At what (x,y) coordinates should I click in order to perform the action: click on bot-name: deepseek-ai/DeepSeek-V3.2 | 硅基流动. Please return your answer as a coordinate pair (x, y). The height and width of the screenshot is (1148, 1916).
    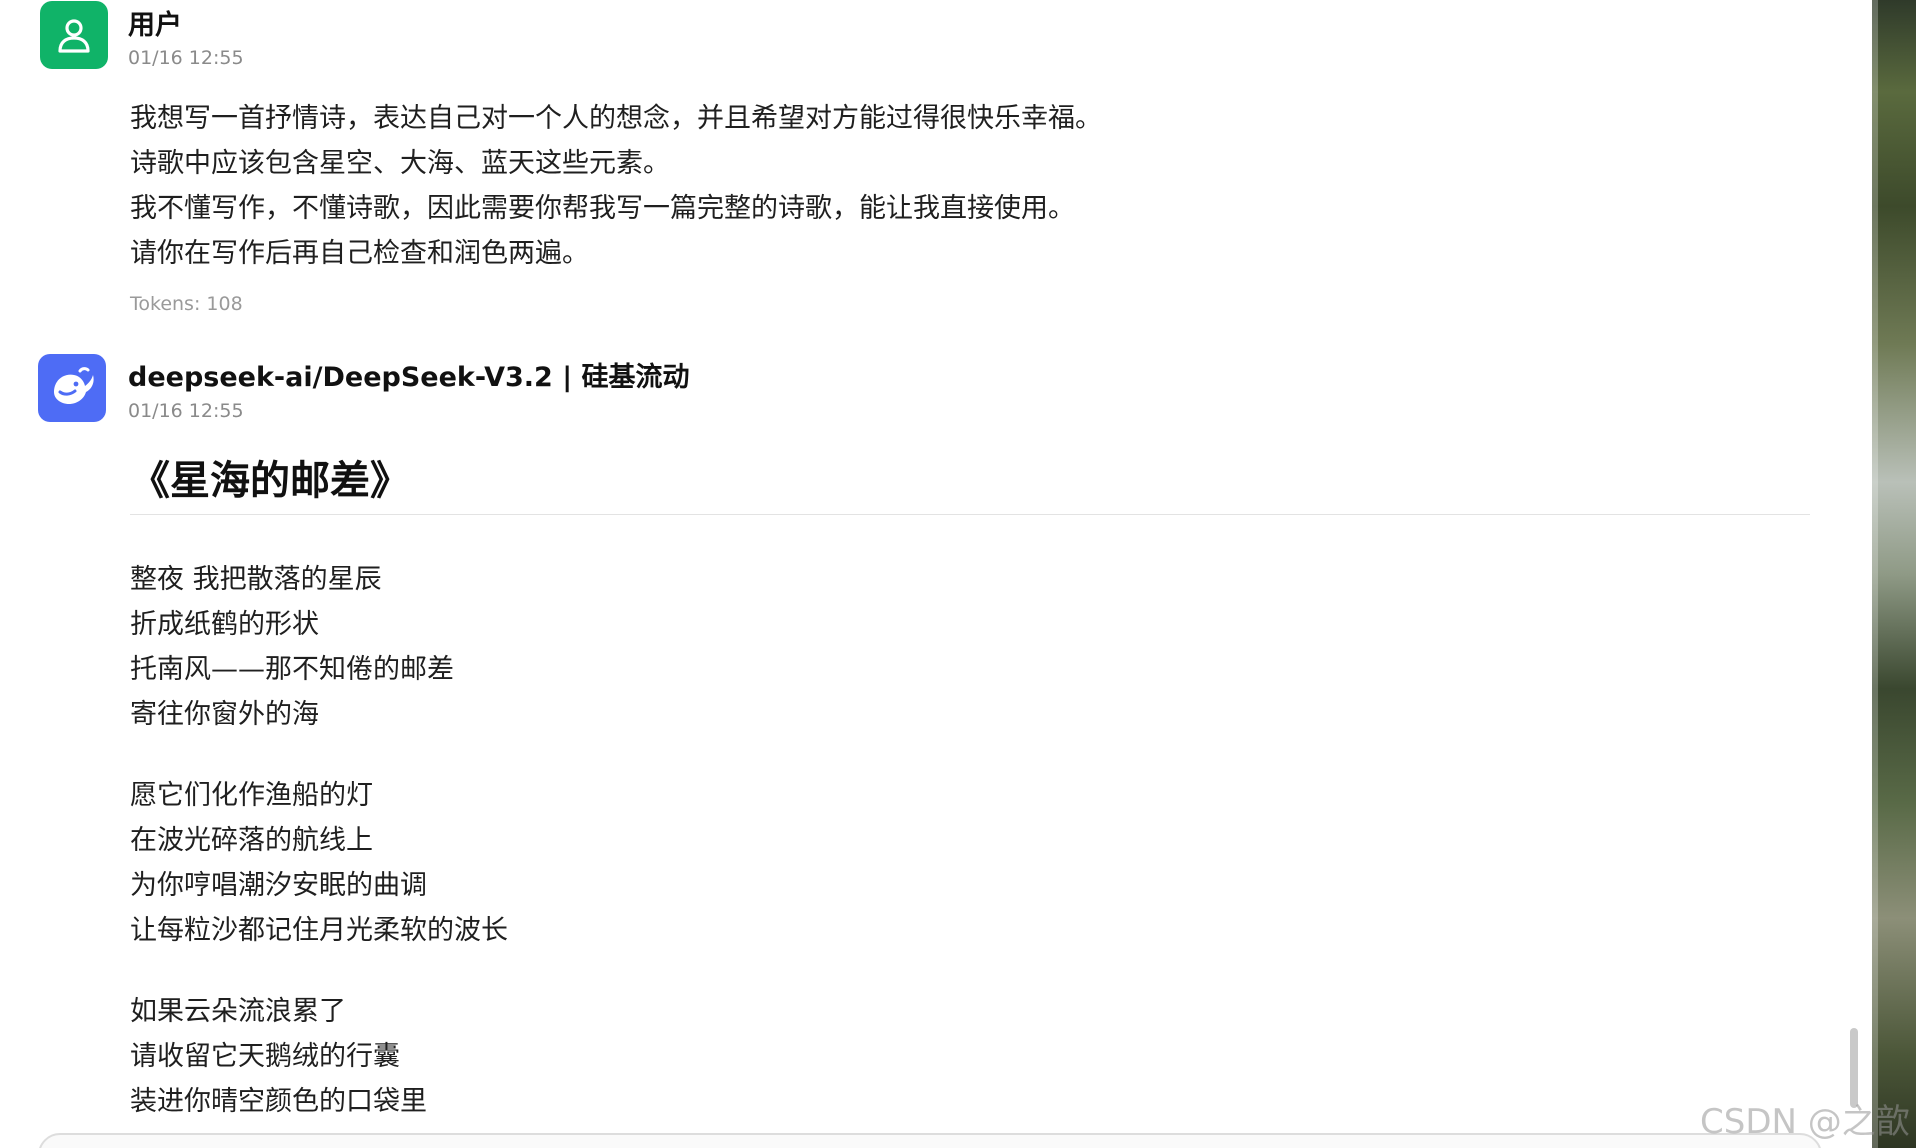
    Looking at the image, I should click on (409, 377).